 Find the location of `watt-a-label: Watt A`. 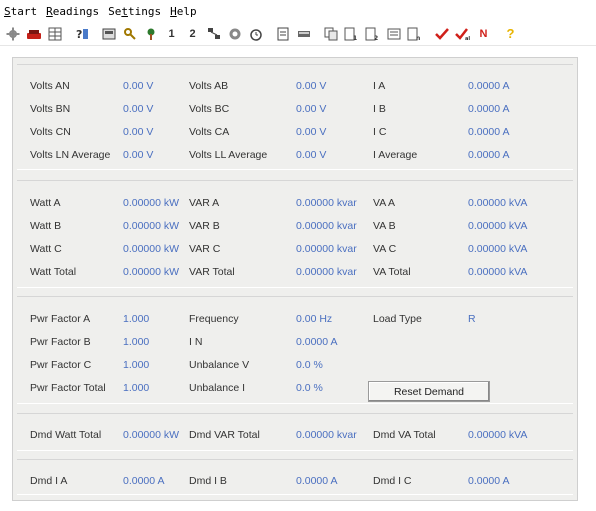

watt-a-label: Watt A is located at coordinates (45, 203).